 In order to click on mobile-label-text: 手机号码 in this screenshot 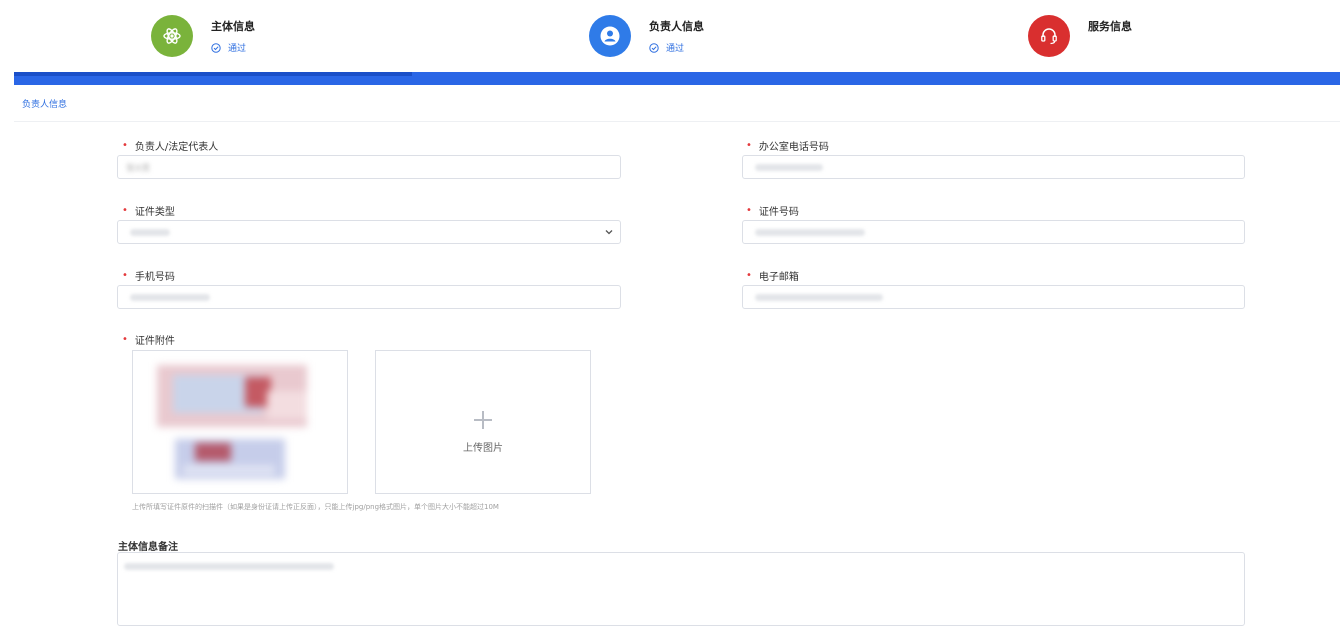, I will do `click(154, 277)`.